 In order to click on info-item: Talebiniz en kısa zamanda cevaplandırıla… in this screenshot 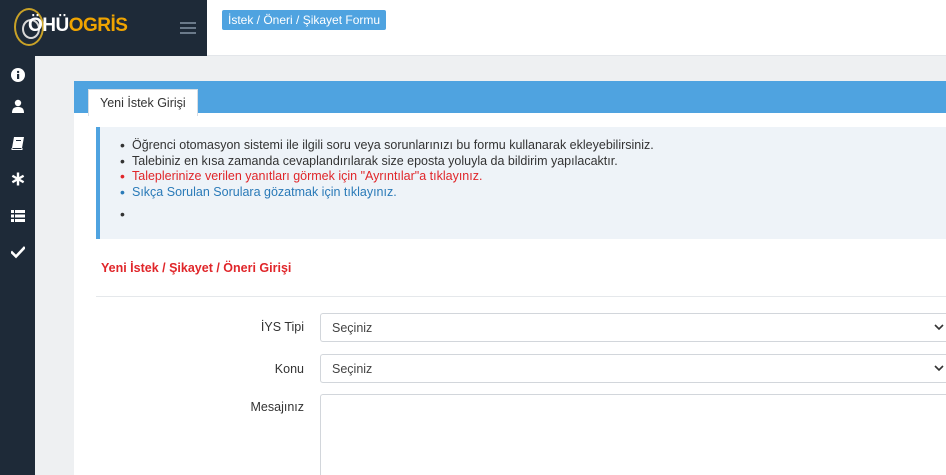, I will do `click(533, 162)`.